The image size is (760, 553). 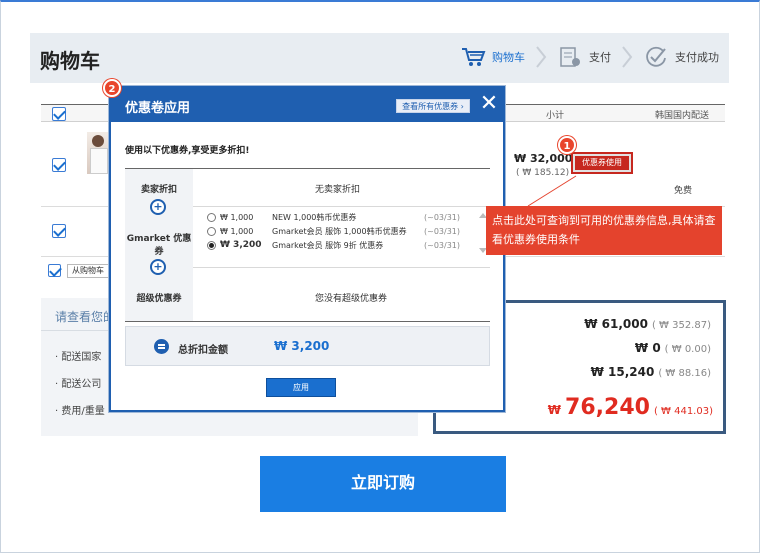 What do you see at coordinates (647, 348) in the screenshot?
I see `summary-amount: ₩ 0` at bounding box center [647, 348].